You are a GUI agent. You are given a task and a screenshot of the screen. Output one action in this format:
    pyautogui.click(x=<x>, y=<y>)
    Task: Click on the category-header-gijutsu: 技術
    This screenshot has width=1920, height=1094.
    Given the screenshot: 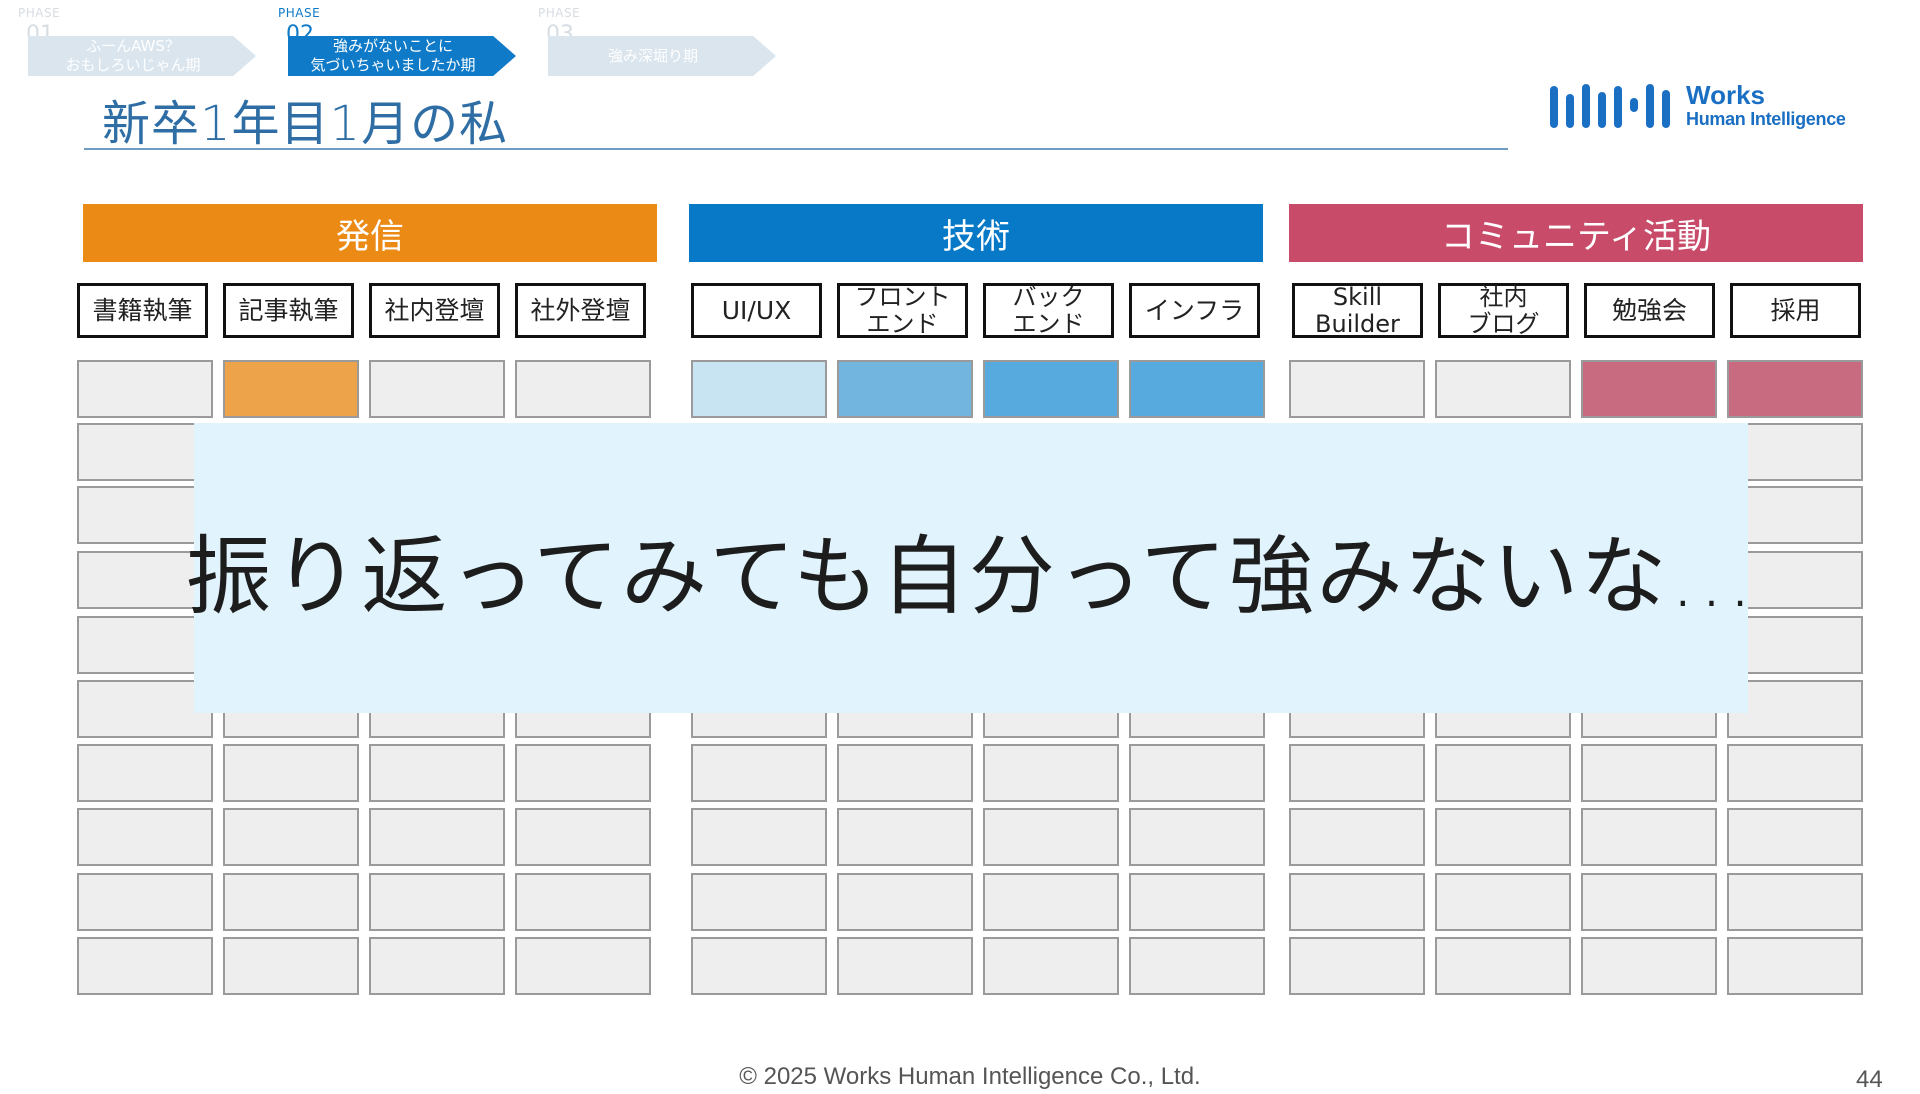 What is the action you would take?
    pyautogui.click(x=976, y=233)
    